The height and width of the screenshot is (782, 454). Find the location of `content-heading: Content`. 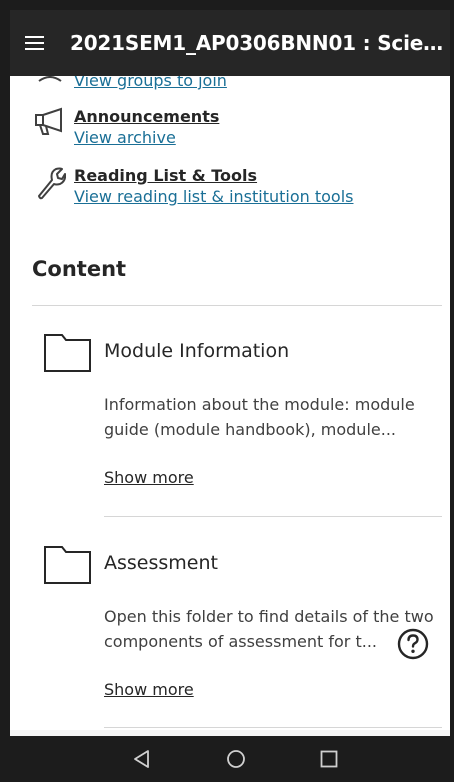

content-heading: Content is located at coordinates (79, 269).